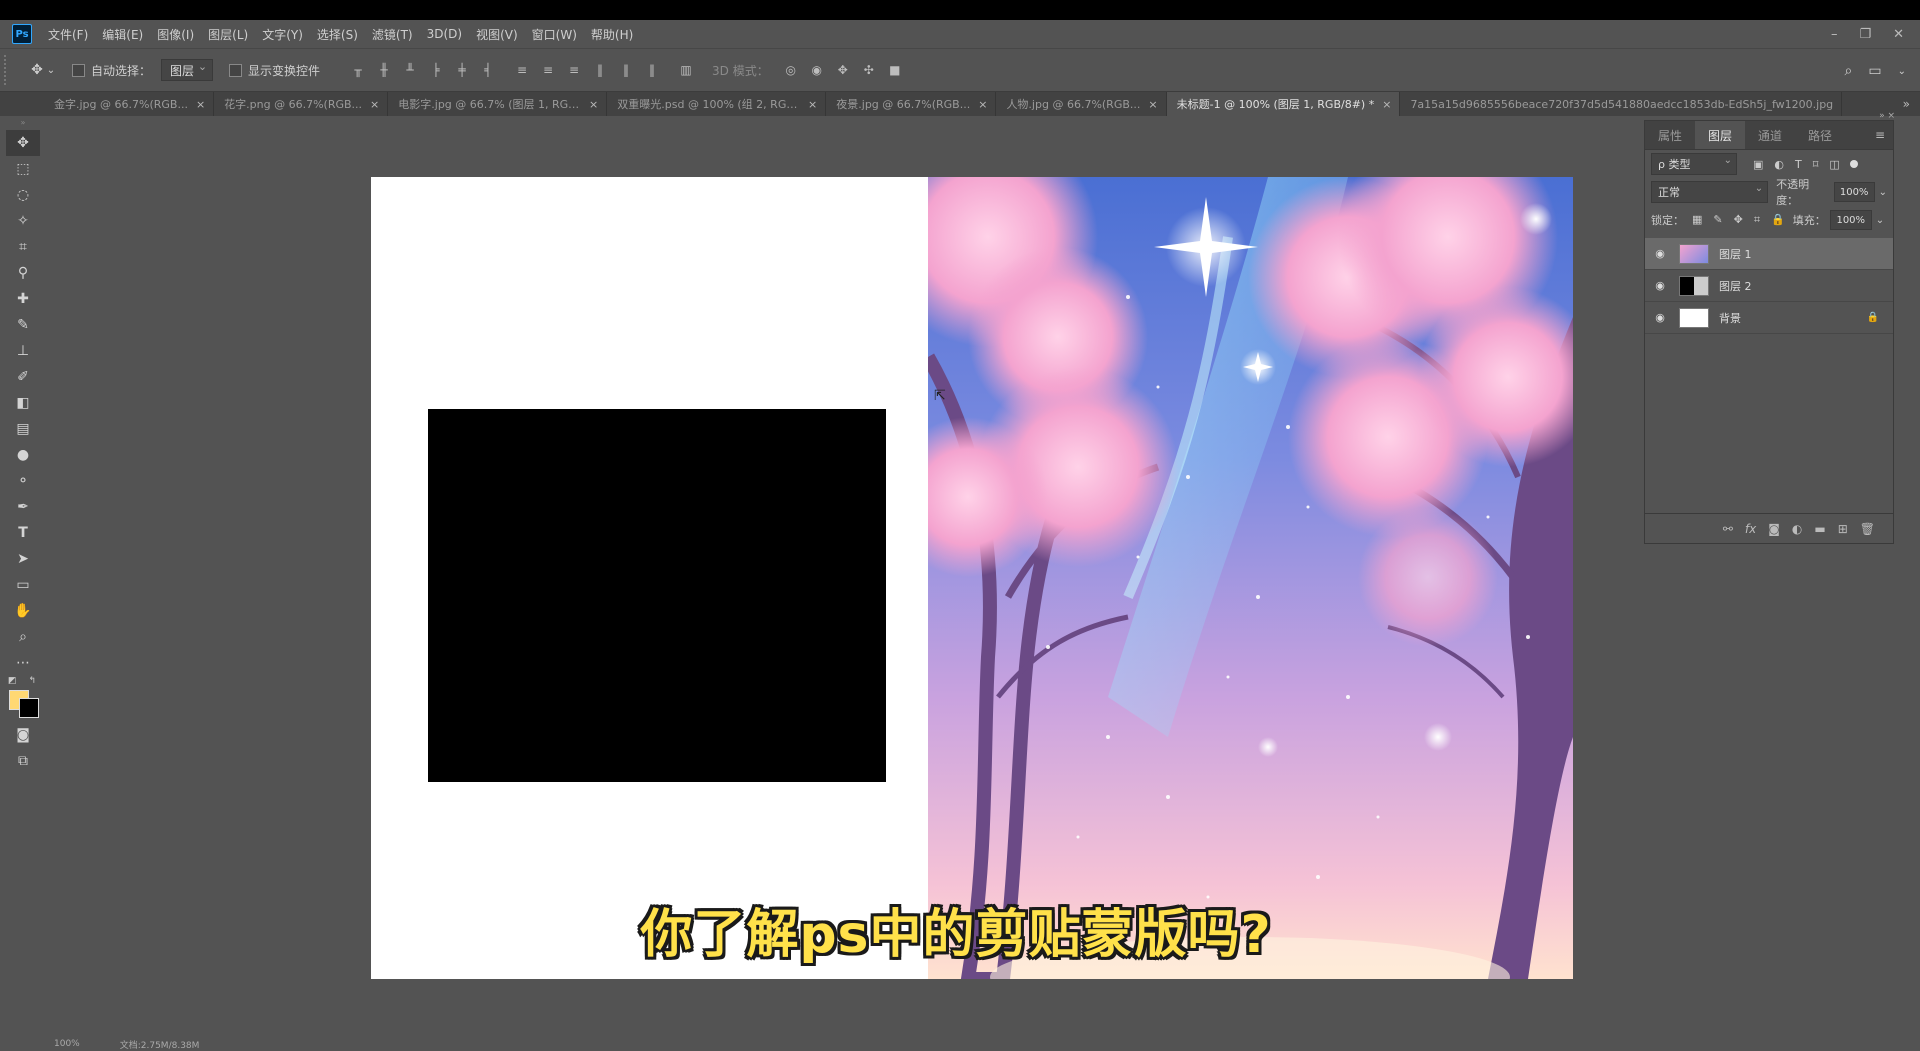 This screenshot has height=1051, width=1920. Describe the element at coordinates (23, 195) in the screenshot. I see `lasso-tool: ◌` at that location.